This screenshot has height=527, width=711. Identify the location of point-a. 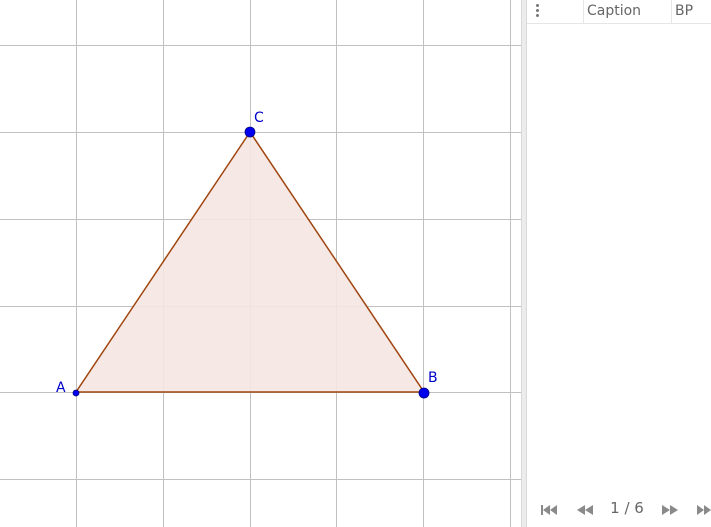
(76, 393).